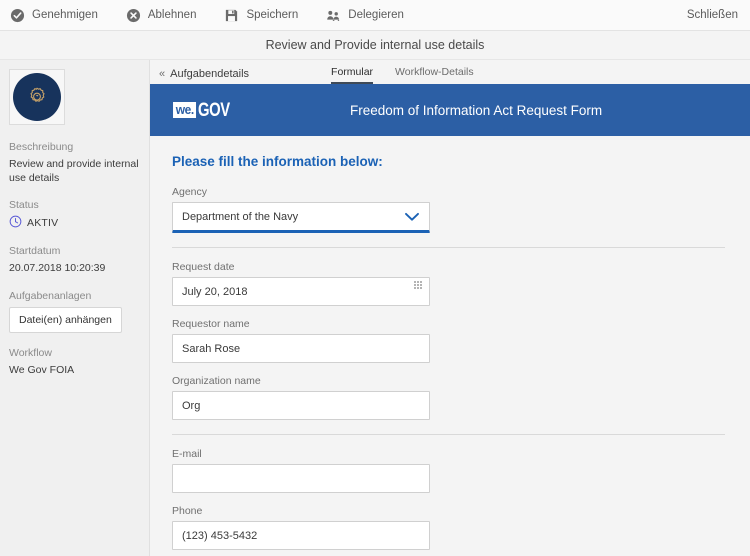  Describe the element at coordinates (450, 470) in the screenshot. I see `field-email: E-mail` at that location.